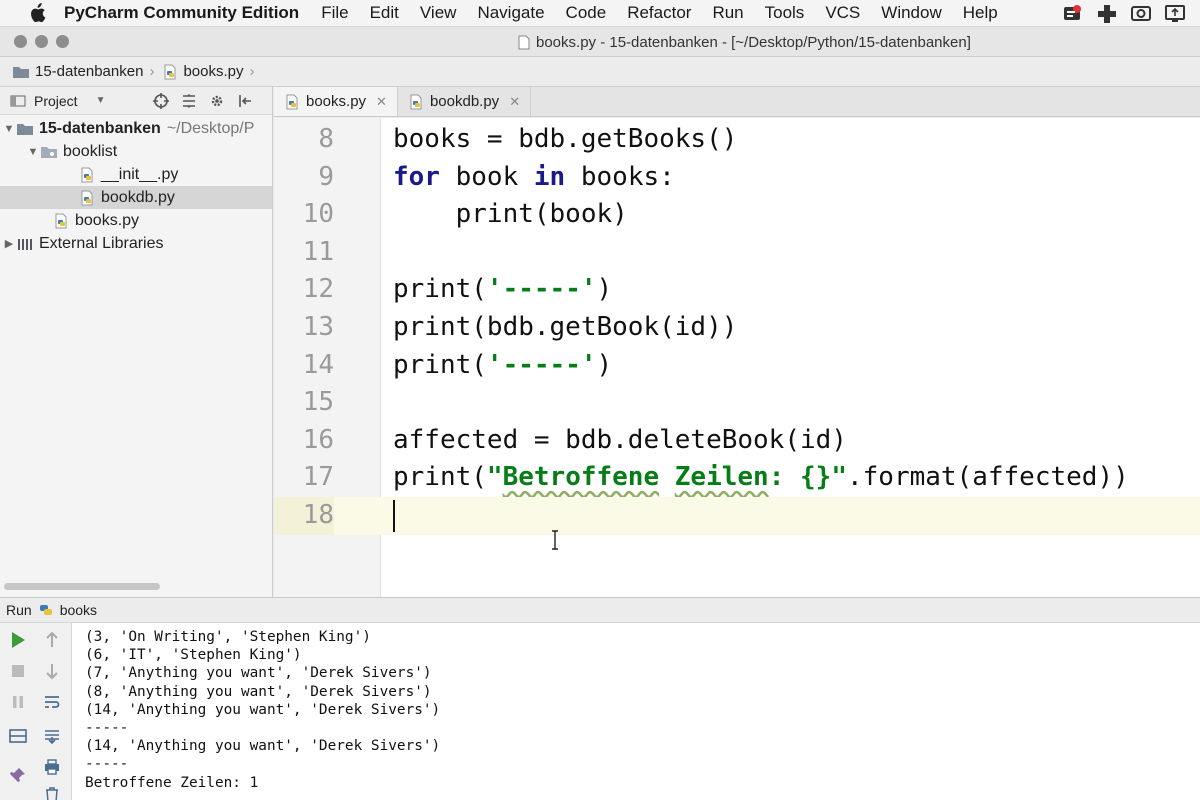 This screenshot has width=1200, height=800. What do you see at coordinates (258, 691) in the screenshot?
I see `console-line: (8, 'Anything you want', 'Derek Sivers')` at bounding box center [258, 691].